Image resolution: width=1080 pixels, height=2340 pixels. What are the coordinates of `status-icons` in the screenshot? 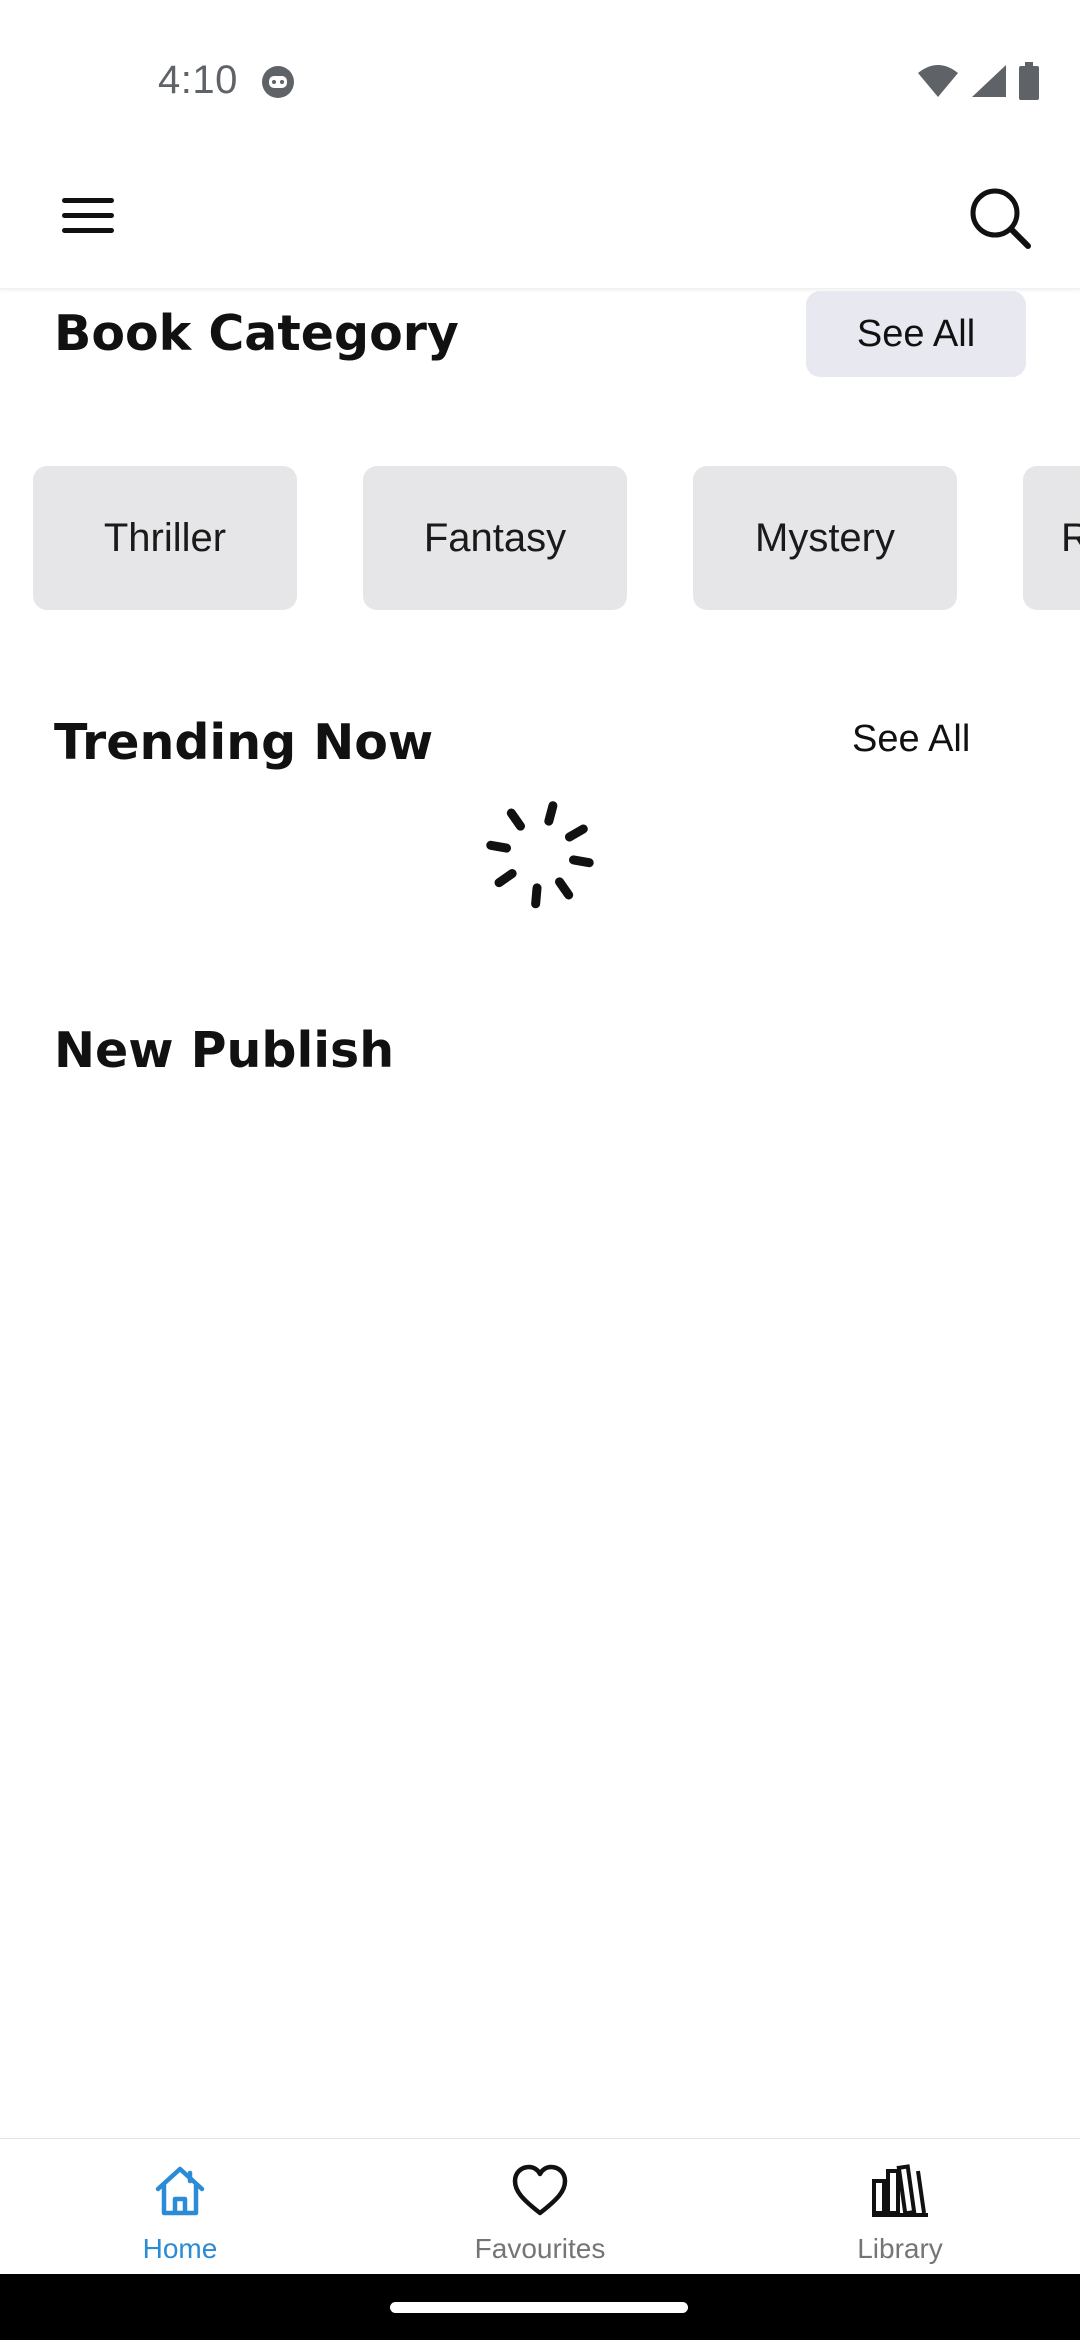 It's located at (978, 83).